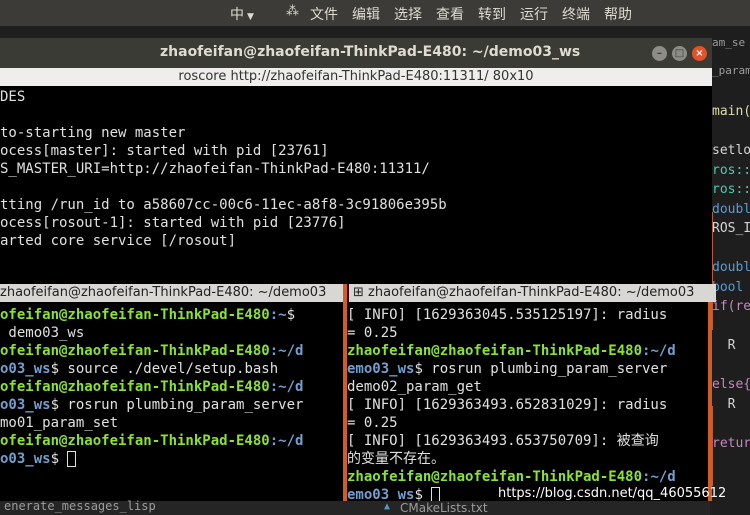  Describe the element at coordinates (450, 14) in the screenshot. I see `menu-item: 查看` at that location.